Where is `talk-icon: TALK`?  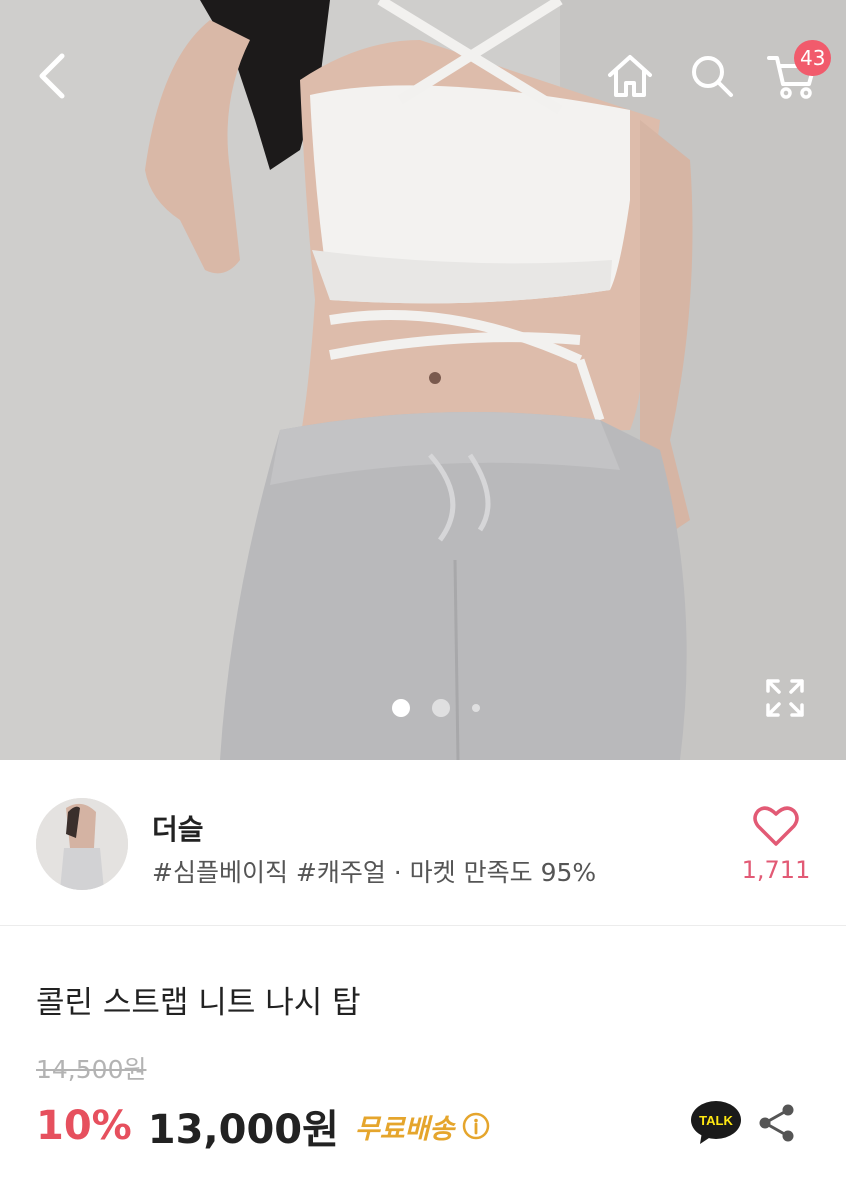
talk-icon: TALK is located at coordinates (716, 1122).